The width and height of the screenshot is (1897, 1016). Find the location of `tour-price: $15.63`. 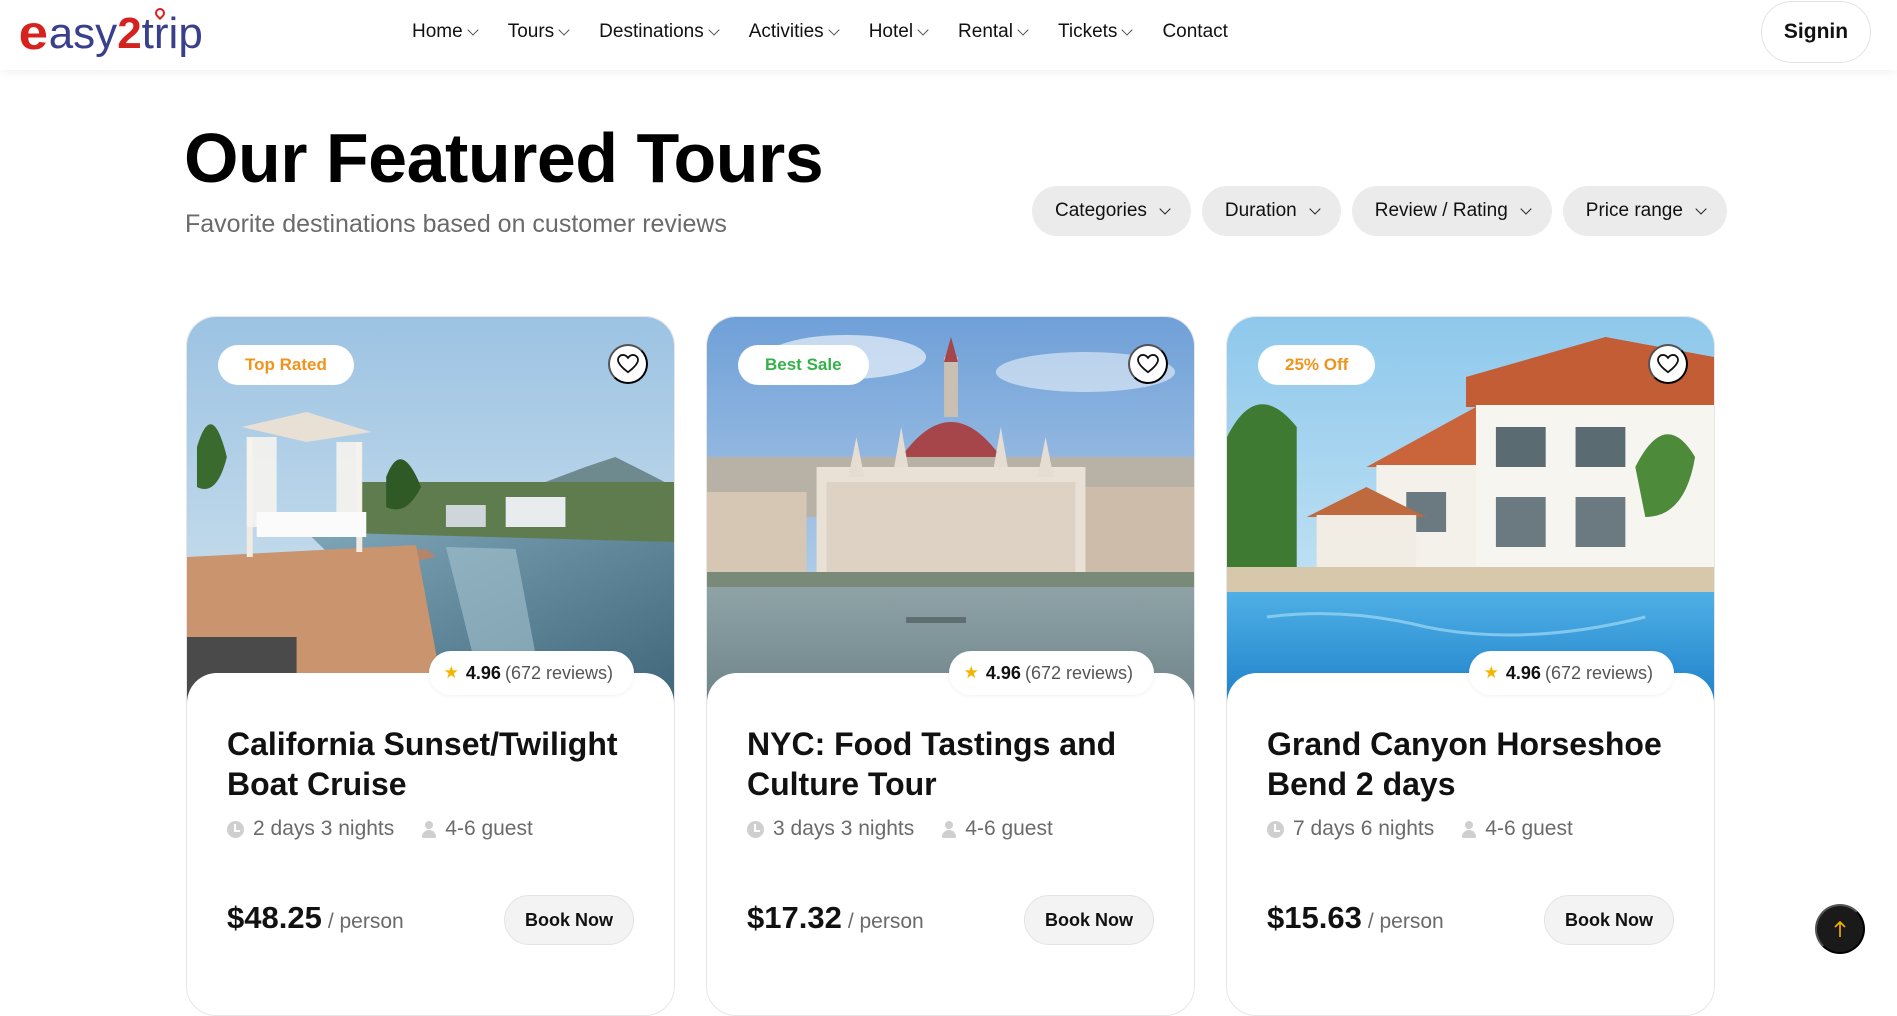

tour-price: $15.63 is located at coordinates (1314, 917).